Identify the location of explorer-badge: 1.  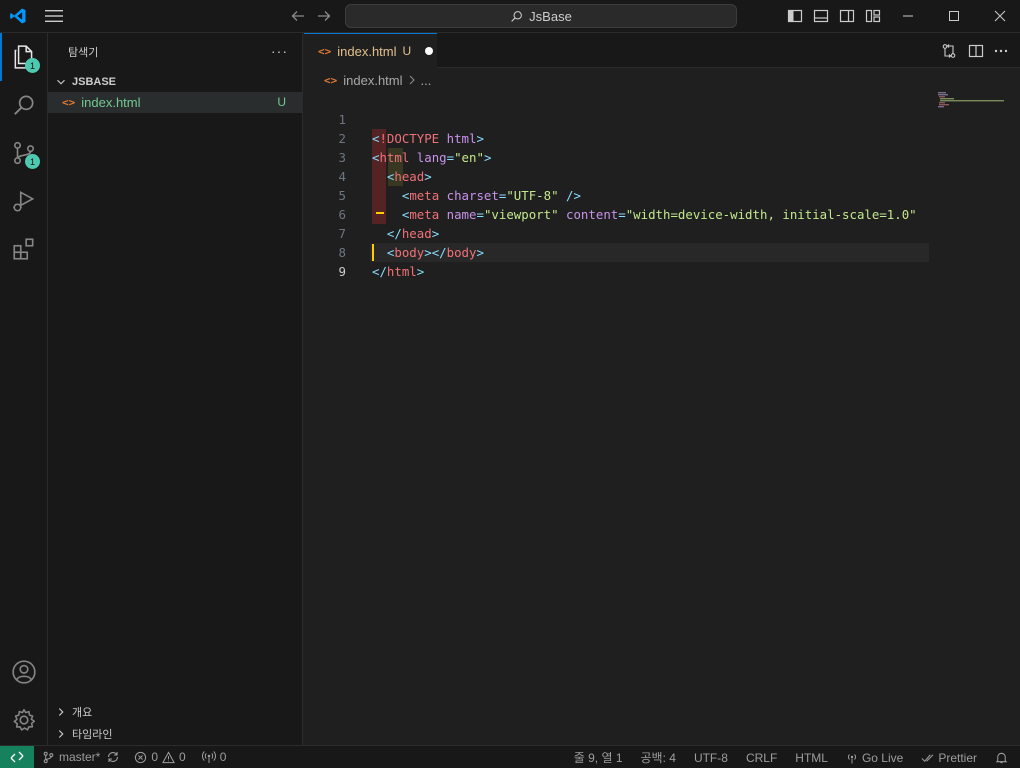
(32, 65).